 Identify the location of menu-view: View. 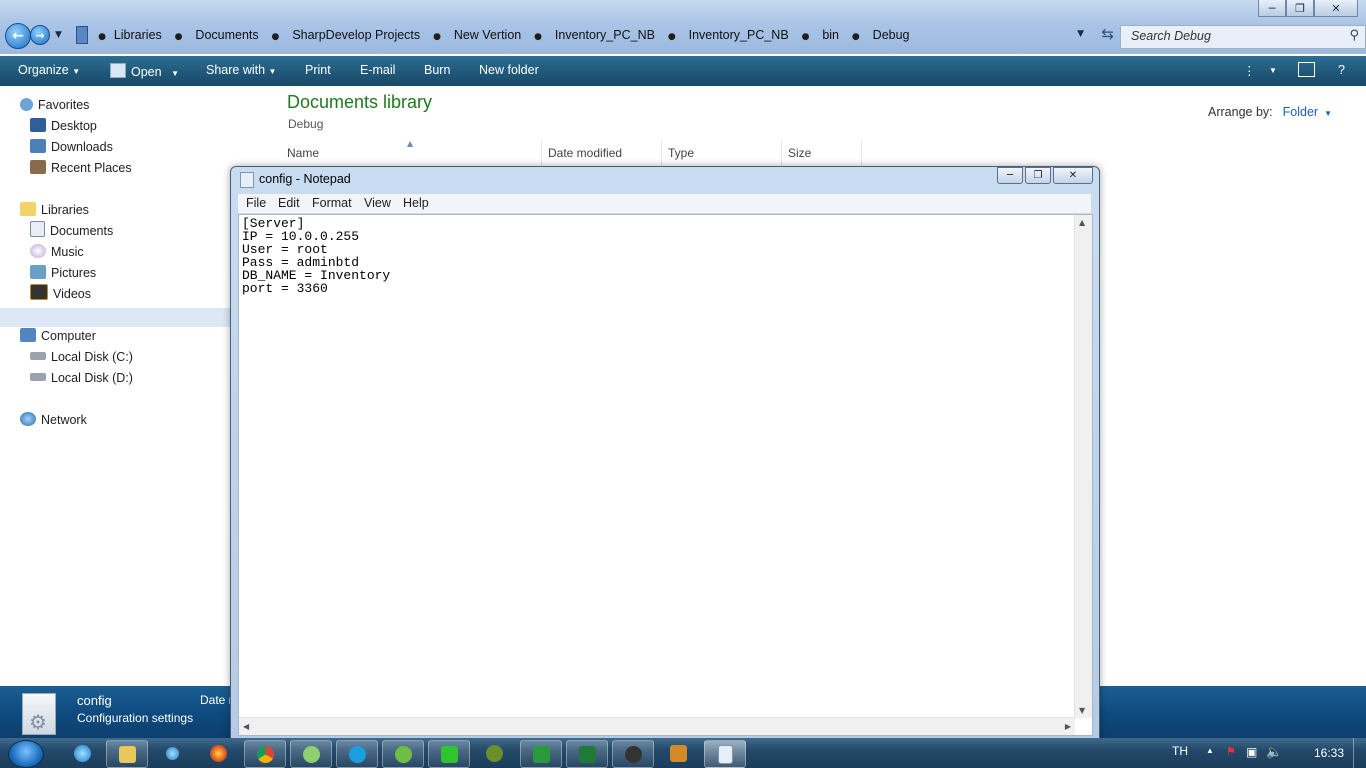
(377, 203).